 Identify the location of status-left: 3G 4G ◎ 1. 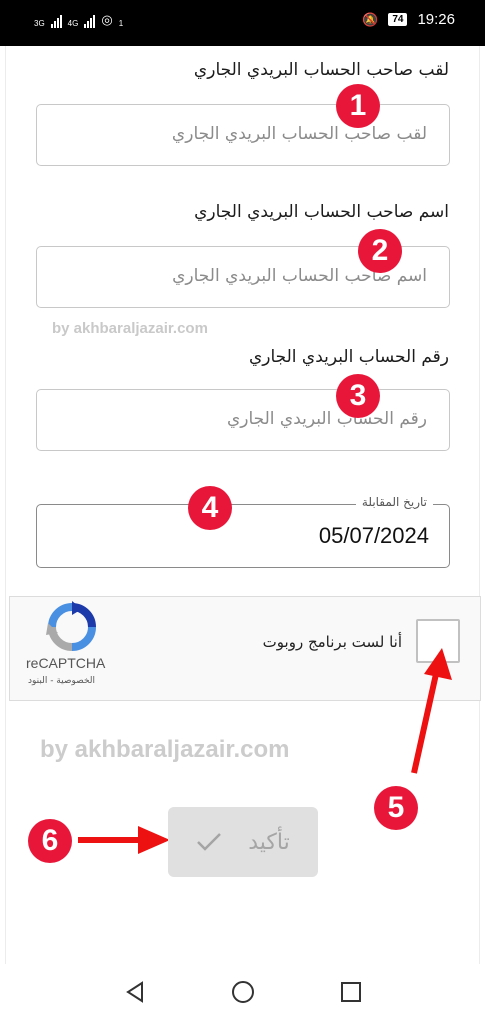
(78, 20).